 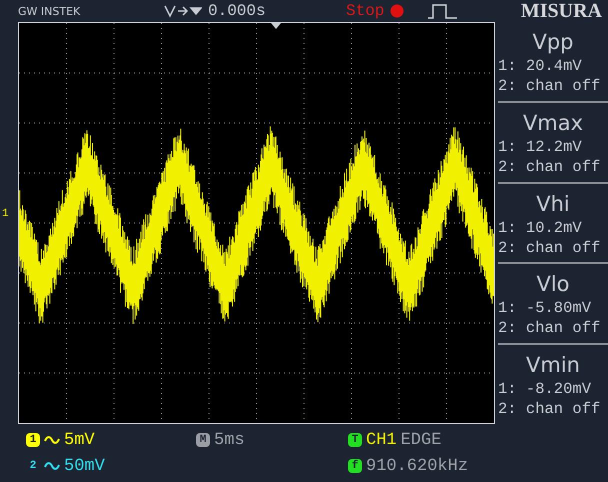 What do you see at coordinates (553, 204) in the screenshot?
I see `measurement-name: Vhi` at bounding box center [553, 204].